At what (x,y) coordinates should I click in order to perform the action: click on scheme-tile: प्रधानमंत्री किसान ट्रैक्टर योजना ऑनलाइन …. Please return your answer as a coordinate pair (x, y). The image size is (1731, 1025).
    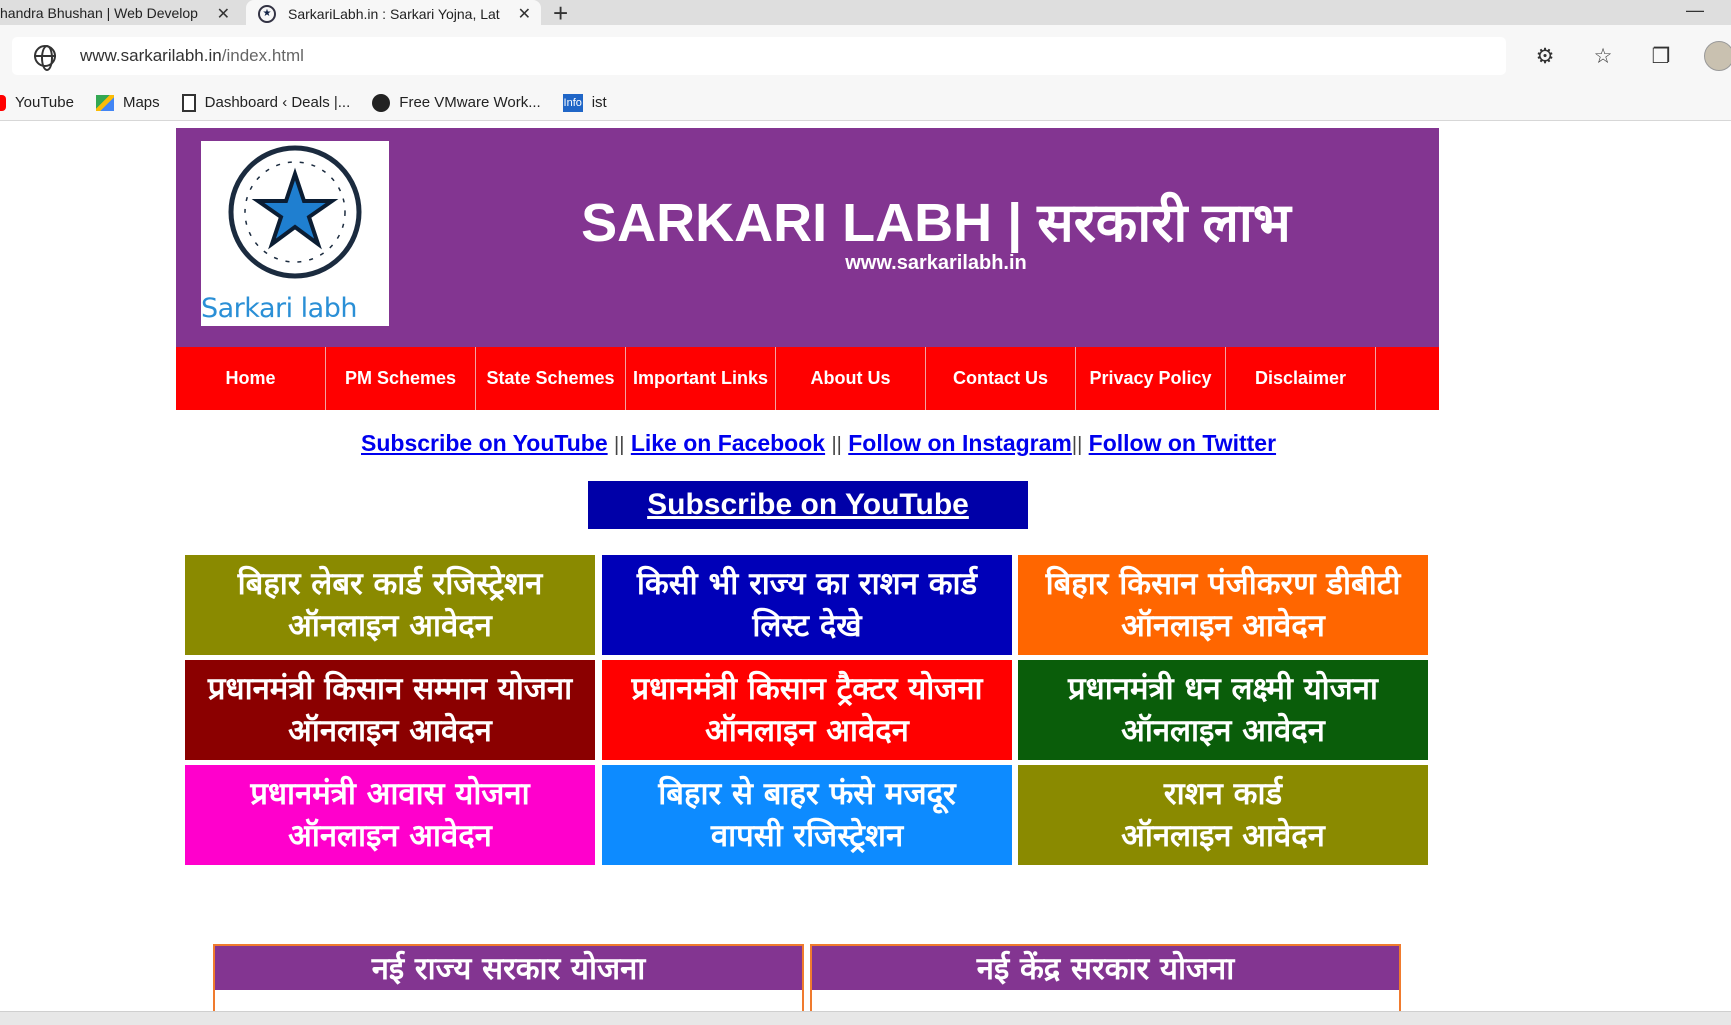
    Looking at the image, I should click on (807, 710).